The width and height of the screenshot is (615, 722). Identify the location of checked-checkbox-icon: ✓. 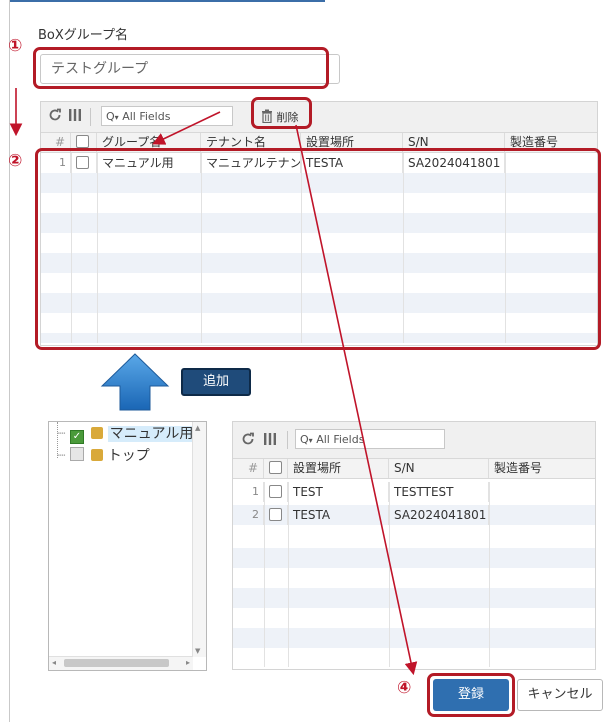
(76, 437).